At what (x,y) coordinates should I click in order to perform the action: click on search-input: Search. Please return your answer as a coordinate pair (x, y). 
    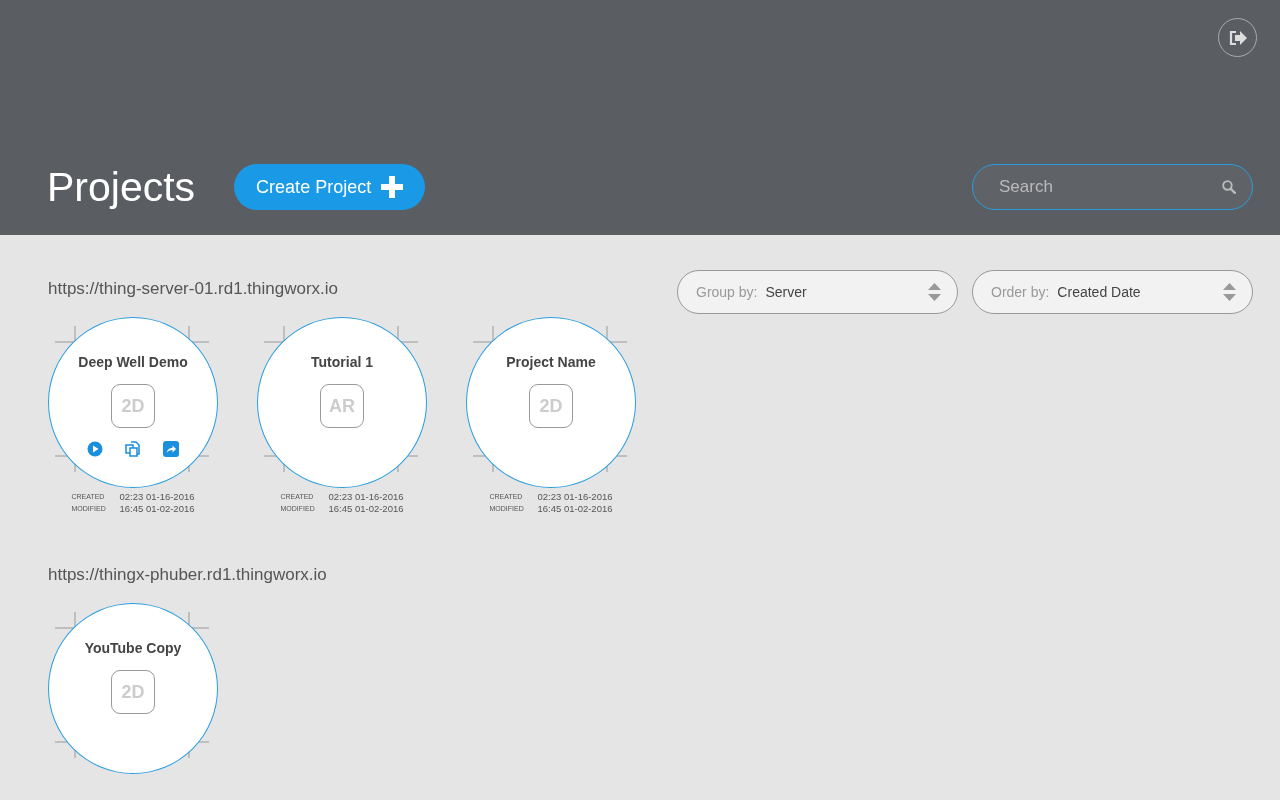
    Looking at the image, I should click on (1109, 187).